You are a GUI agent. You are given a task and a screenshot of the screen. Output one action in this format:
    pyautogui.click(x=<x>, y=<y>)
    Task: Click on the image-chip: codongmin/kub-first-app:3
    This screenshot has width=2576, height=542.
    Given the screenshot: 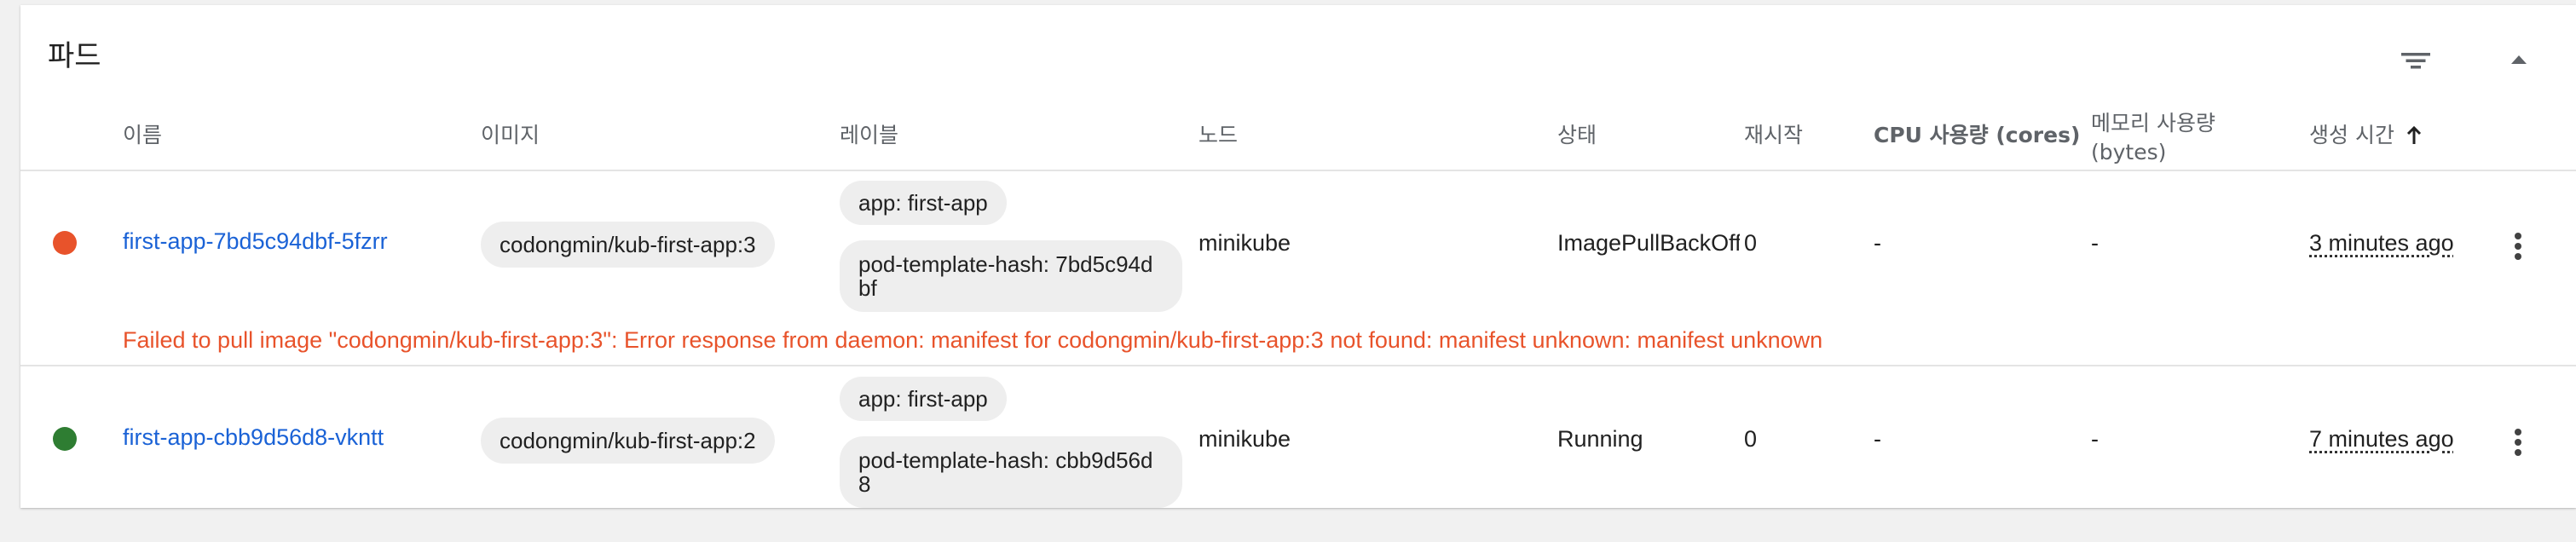 What is the action you would take?
    pyautogui.click(x=628, y=245)
    